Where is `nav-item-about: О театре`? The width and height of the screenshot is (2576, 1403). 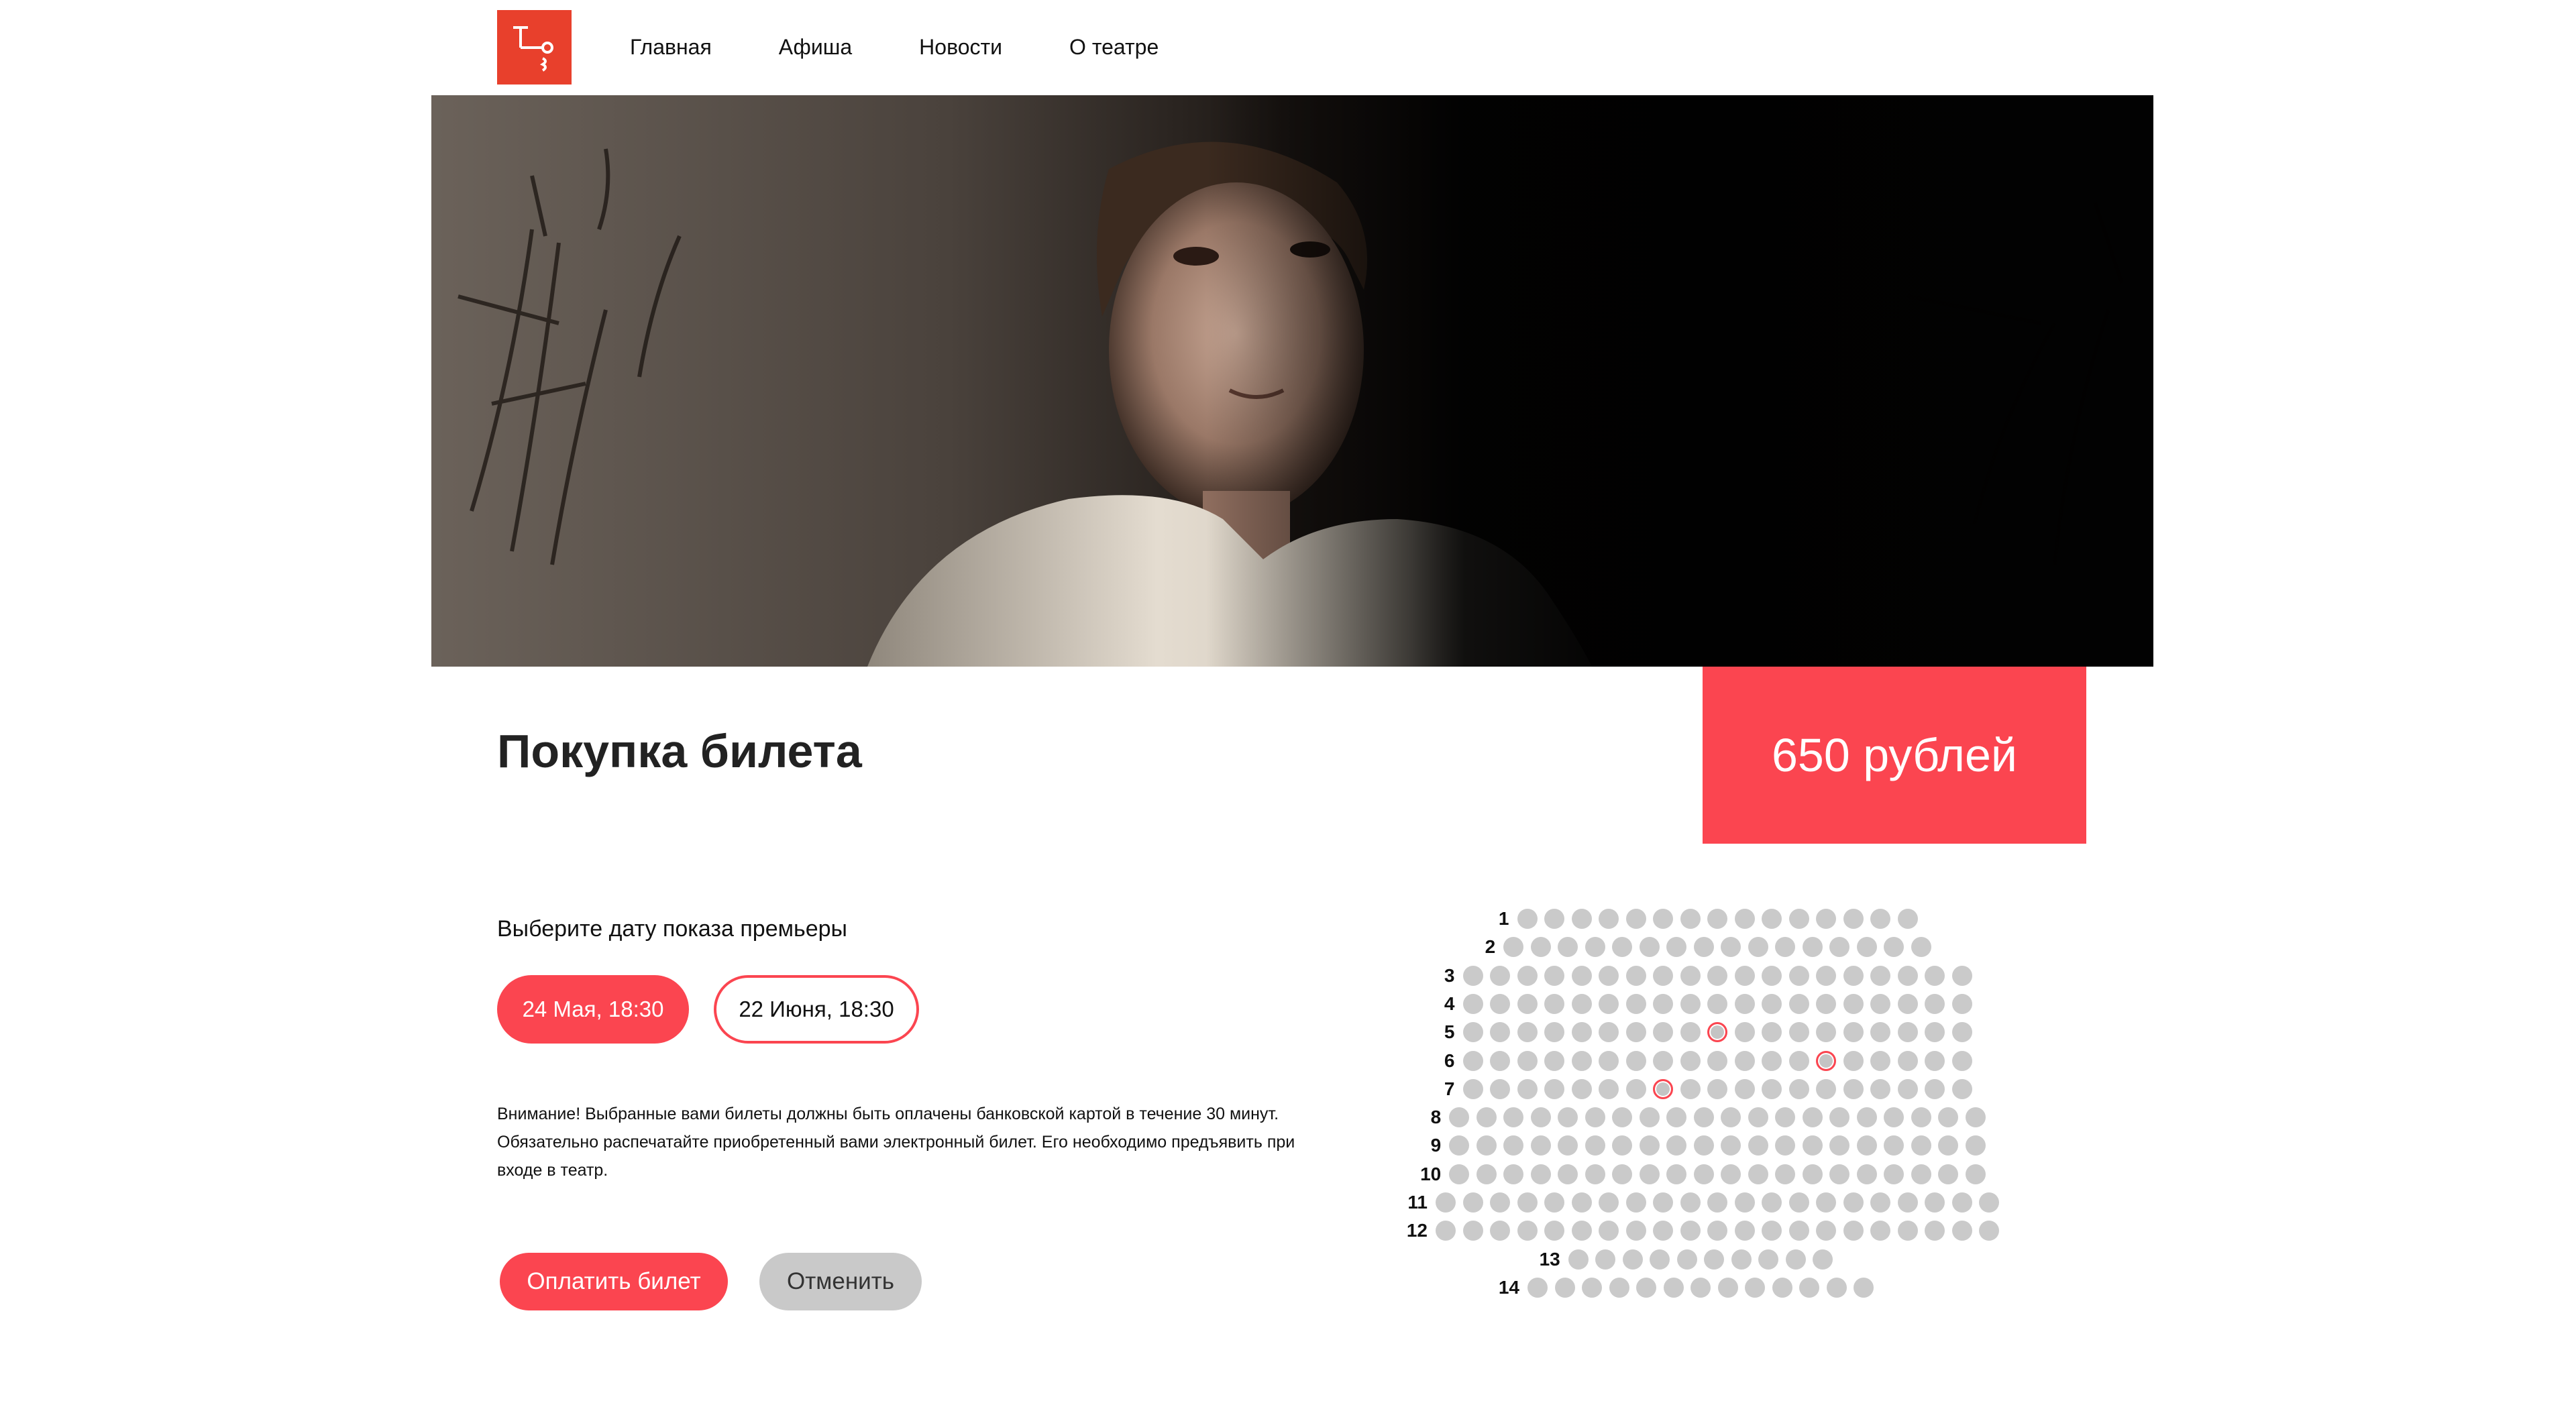 nav-item-about: О театре is located at coordinates (1114, 48).